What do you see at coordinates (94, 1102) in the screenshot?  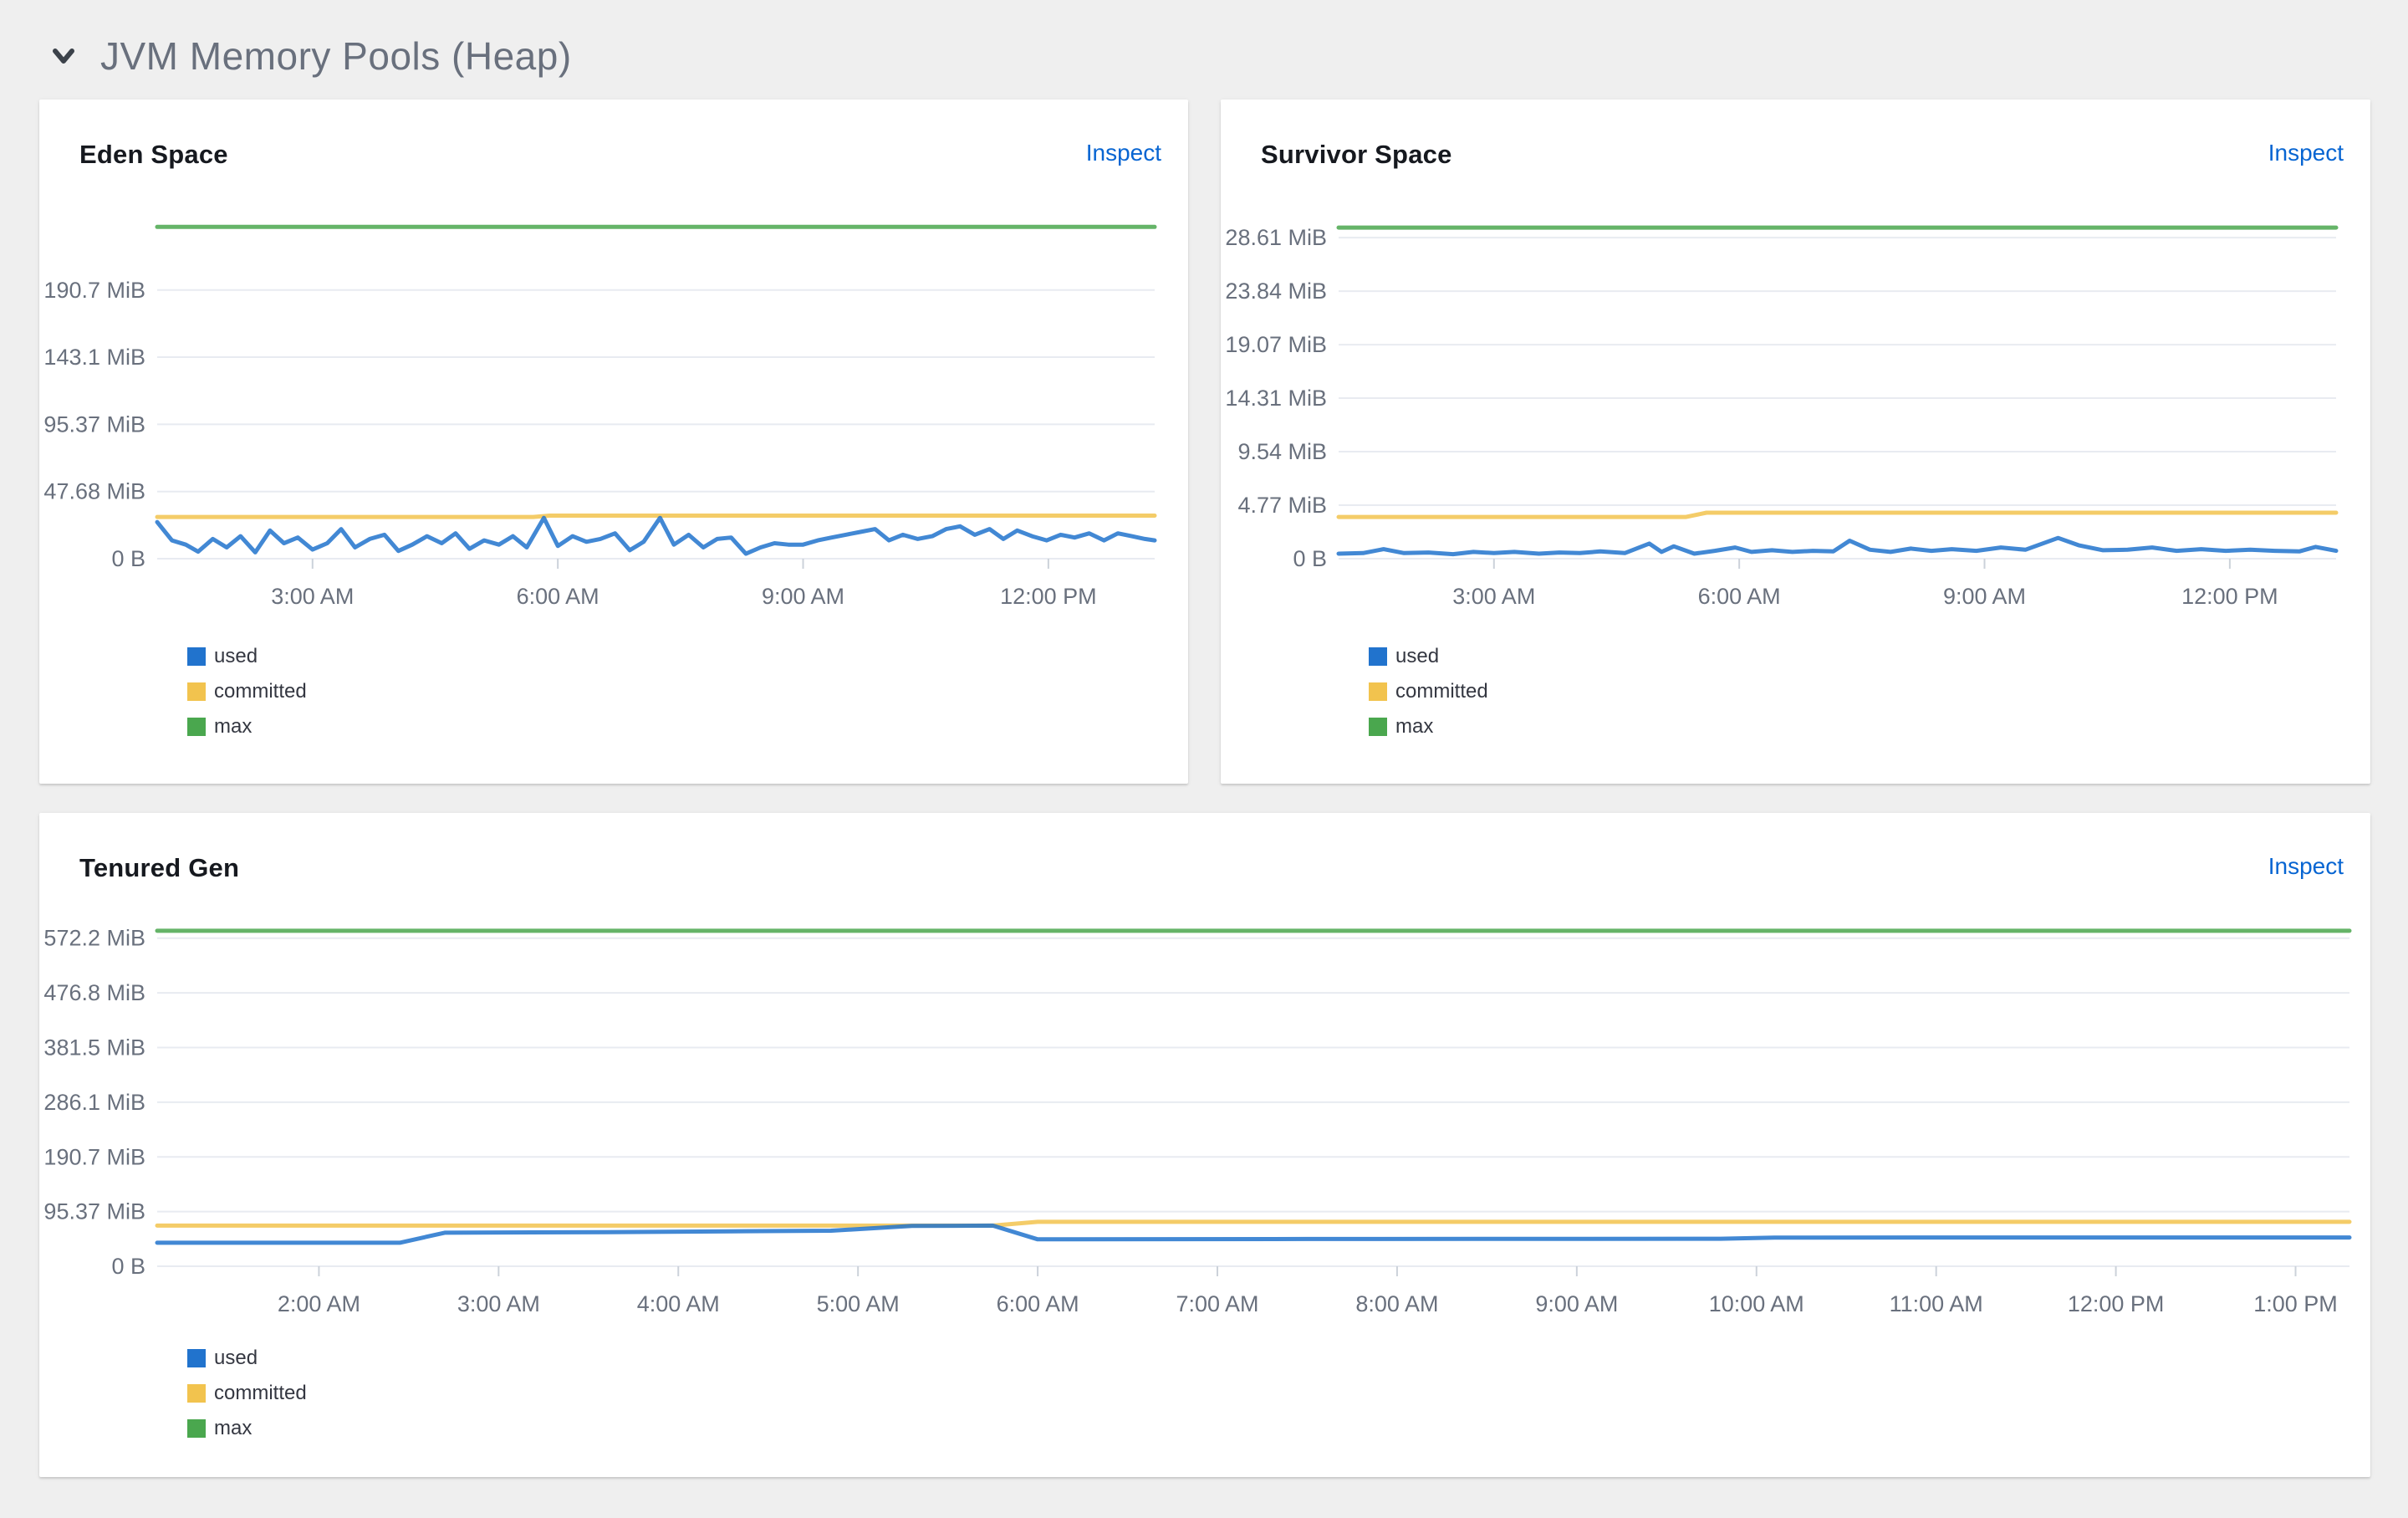 I see `y-axis-label: 286.1 MiB` at bounding box center [94, 1102].